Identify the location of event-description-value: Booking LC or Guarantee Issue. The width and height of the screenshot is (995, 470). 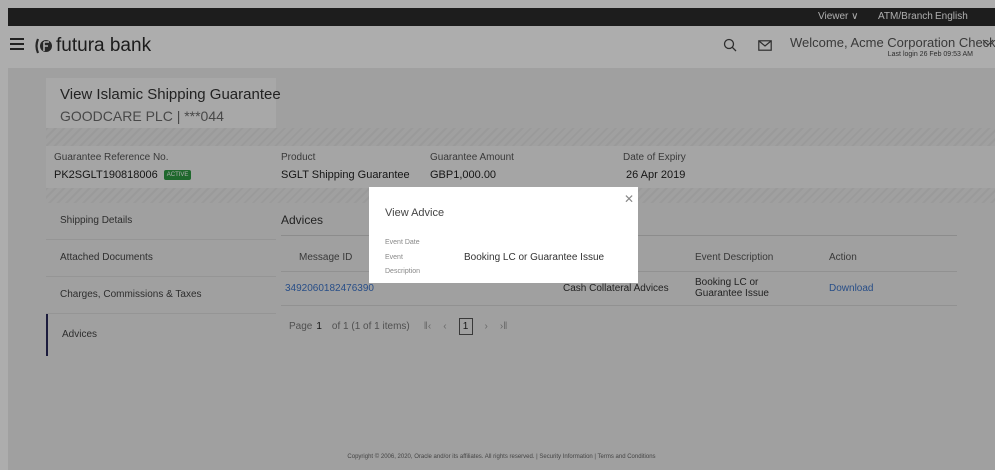
(534, 257).